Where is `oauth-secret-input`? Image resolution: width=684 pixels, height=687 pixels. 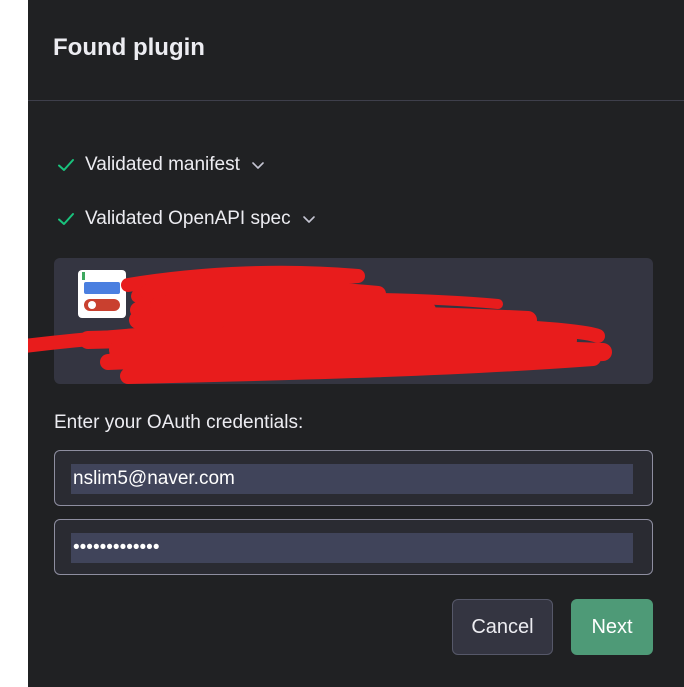 oauth-secret-input is located at coordinates (352, 548).